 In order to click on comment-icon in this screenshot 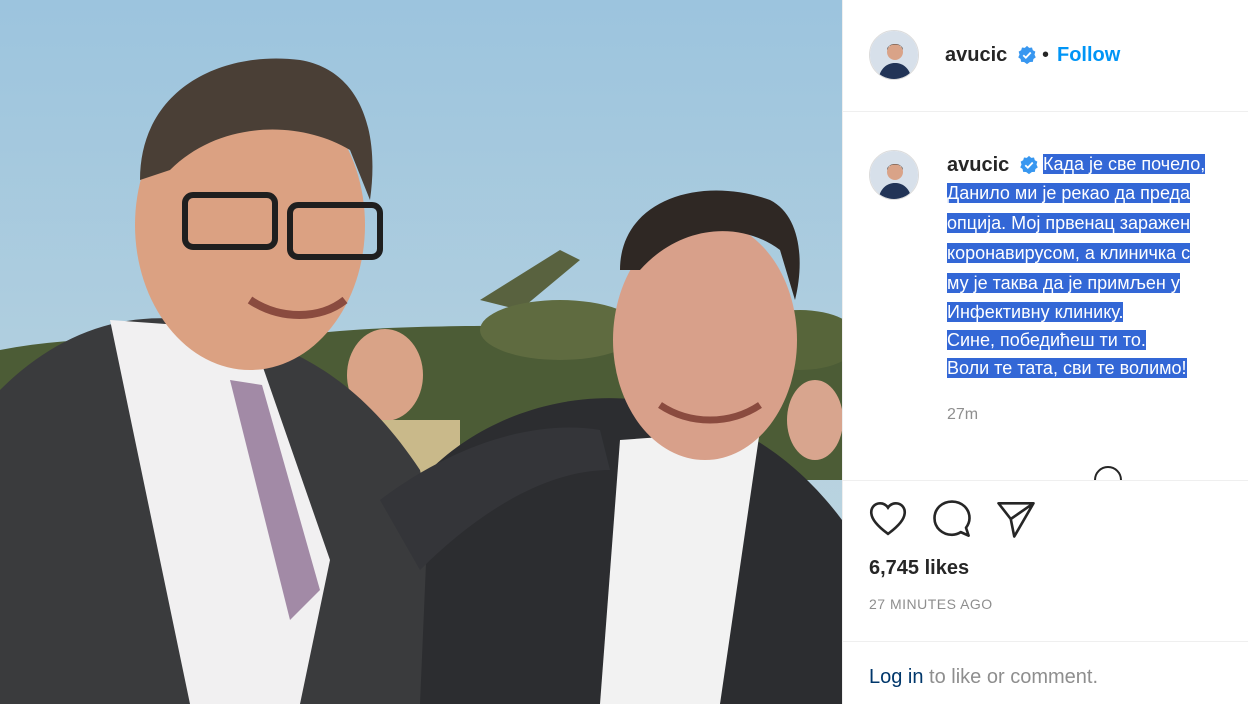, I will do `click(952, 519)`.